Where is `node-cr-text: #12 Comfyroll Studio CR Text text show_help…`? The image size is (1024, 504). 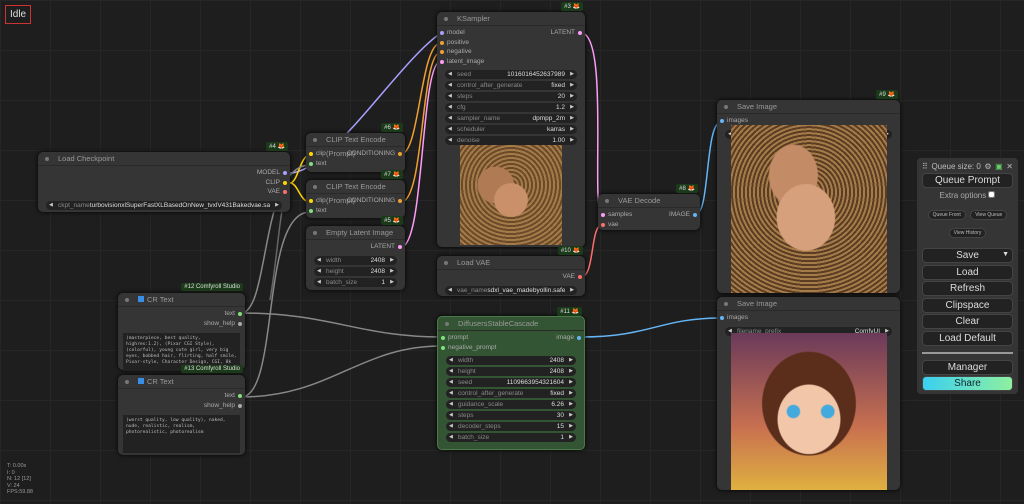
node-cr-text: #12 Comfyroll Studio CR Text text show_help… is located at coordinates (181, 327).